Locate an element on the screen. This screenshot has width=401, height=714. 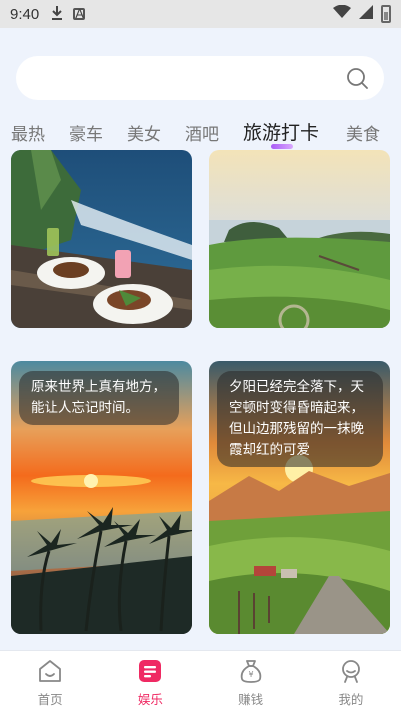
nav-entertainment: 娱乐 is located at coordinates (150, 682).